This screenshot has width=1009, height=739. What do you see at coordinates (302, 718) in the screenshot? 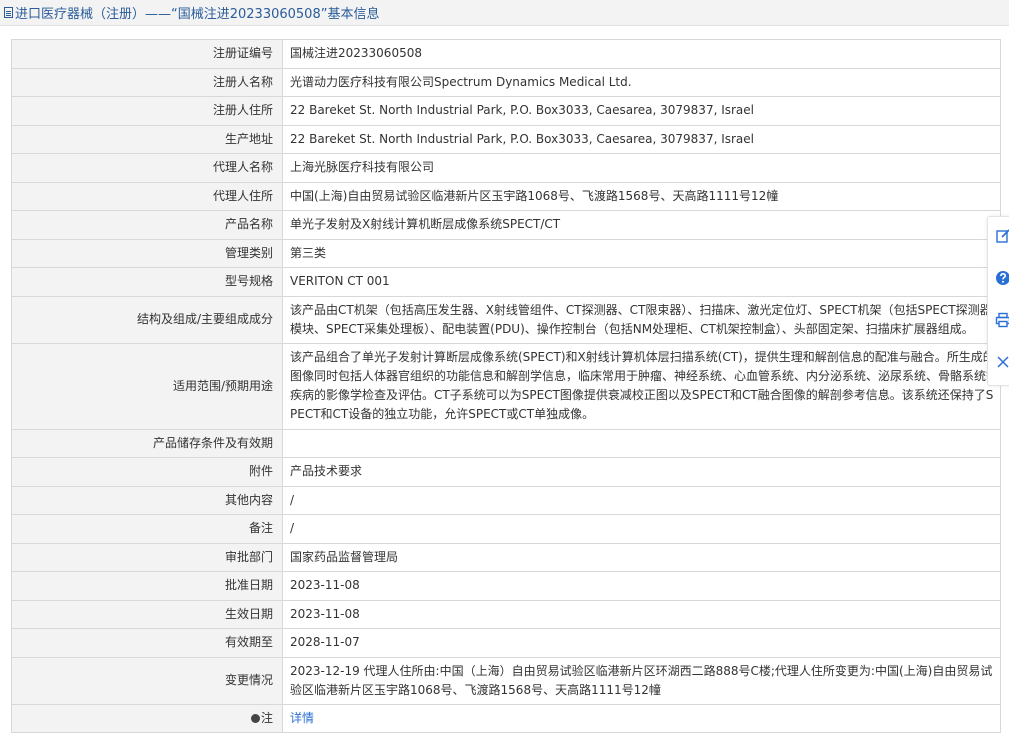
I see `details-link: 详情` at bounding box center [302, 718].